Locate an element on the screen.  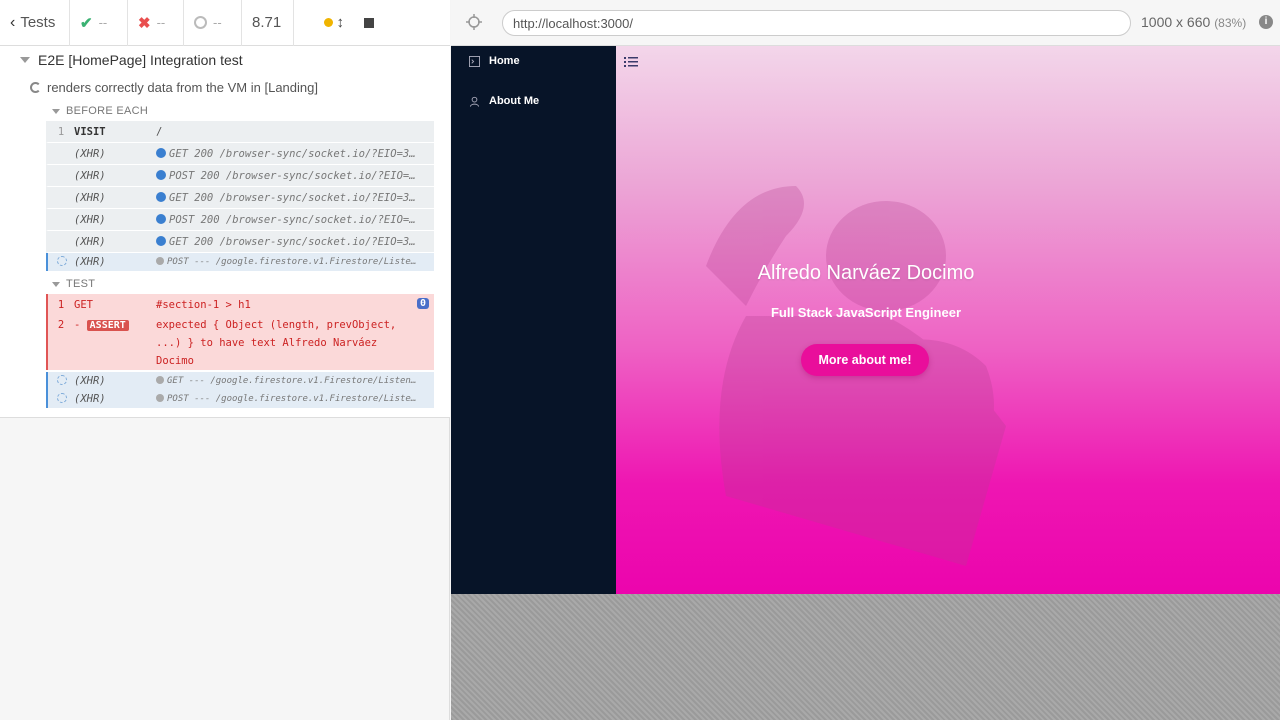
arrows-vertical-icon: ↕ is located at coordinates (340, 22).